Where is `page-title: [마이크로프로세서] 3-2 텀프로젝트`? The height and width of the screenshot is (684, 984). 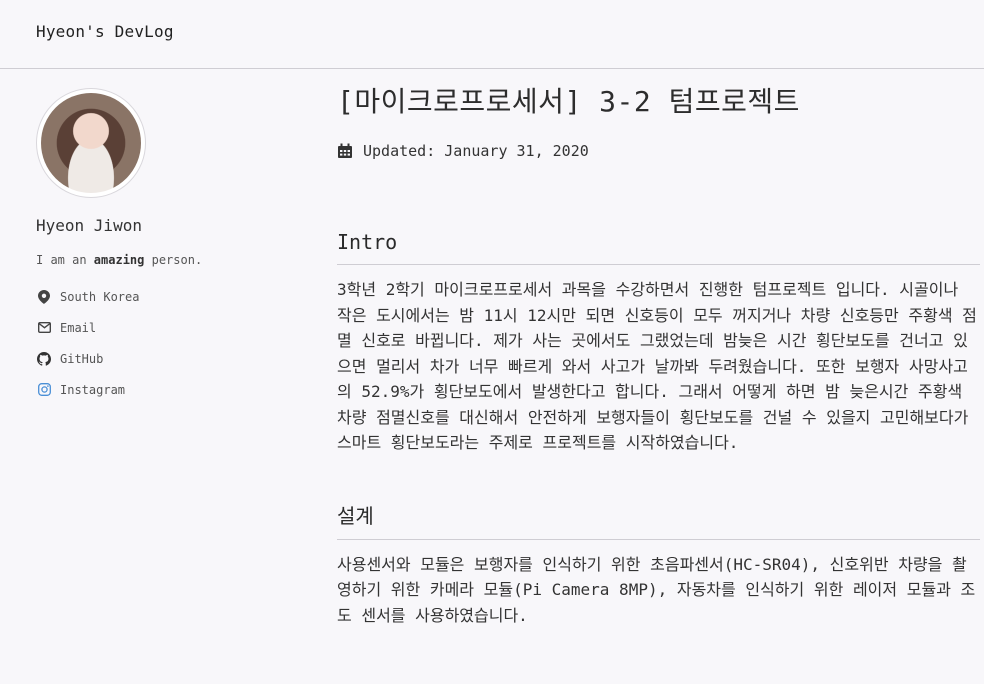
page-title: [마이크로프로세서] 3-2 텀프로젝트 is located at coordinates (568, 101).